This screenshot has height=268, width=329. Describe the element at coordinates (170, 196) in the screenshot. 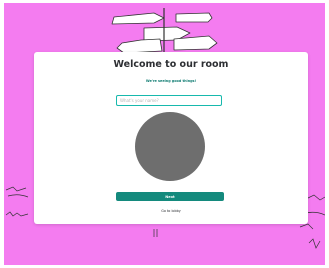

I see `next-button: Next` at that location.